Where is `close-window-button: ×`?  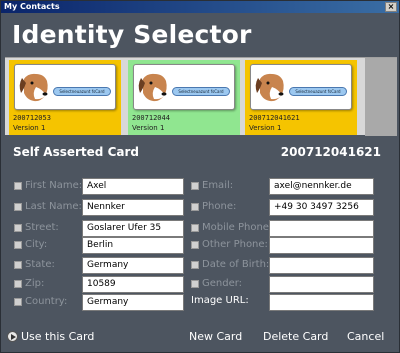 close-window-button: × is located at coordinates (391, 7).